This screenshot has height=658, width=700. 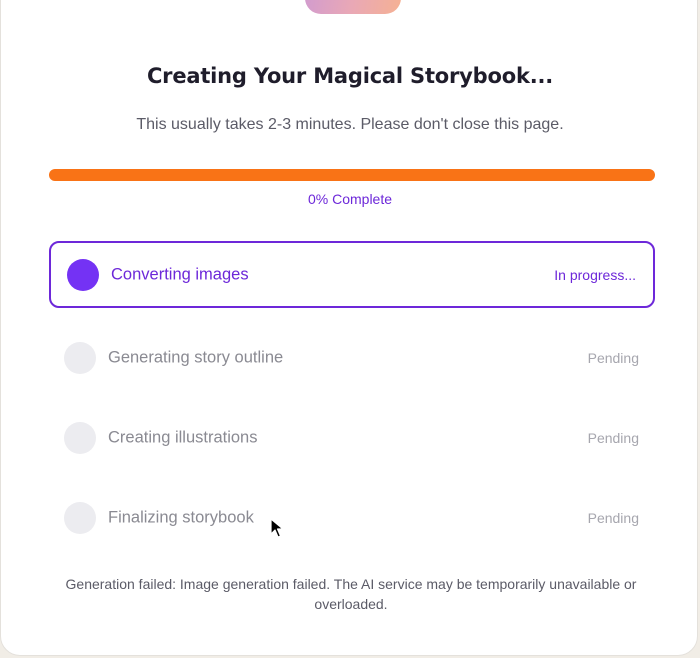 What do you see at coordinates (181, 517) in the screenshot?
I see `step-label: Finalizing storybook` at bounding box center [181, 517].